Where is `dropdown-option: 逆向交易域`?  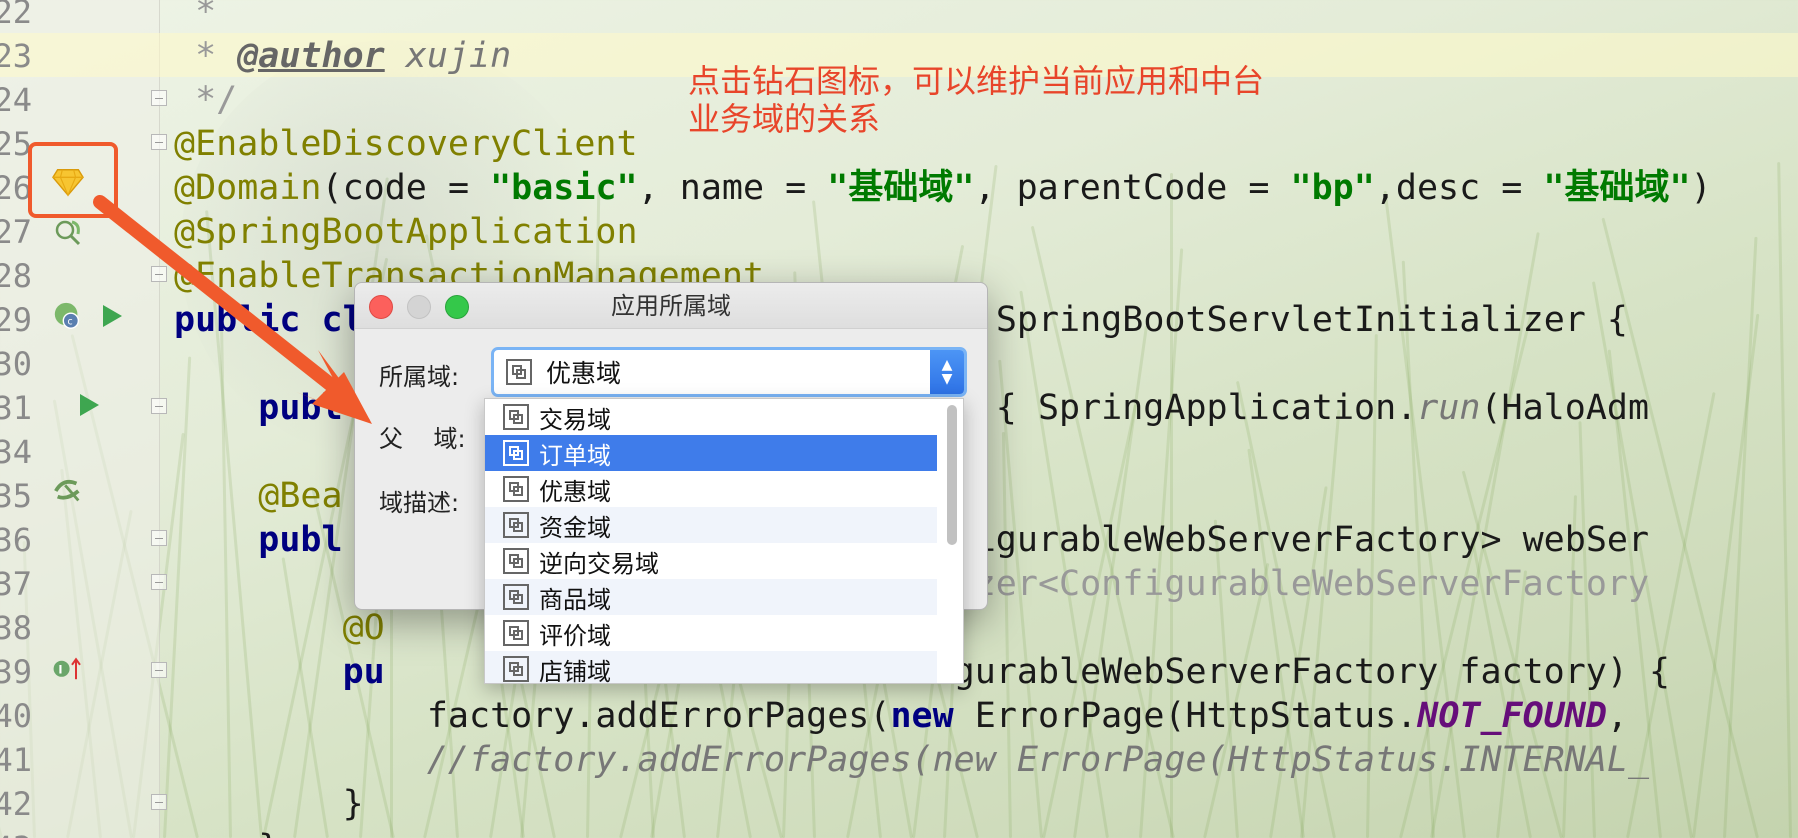
dropdown-option: 逆向交易域 is located at coordinates (711, 561).